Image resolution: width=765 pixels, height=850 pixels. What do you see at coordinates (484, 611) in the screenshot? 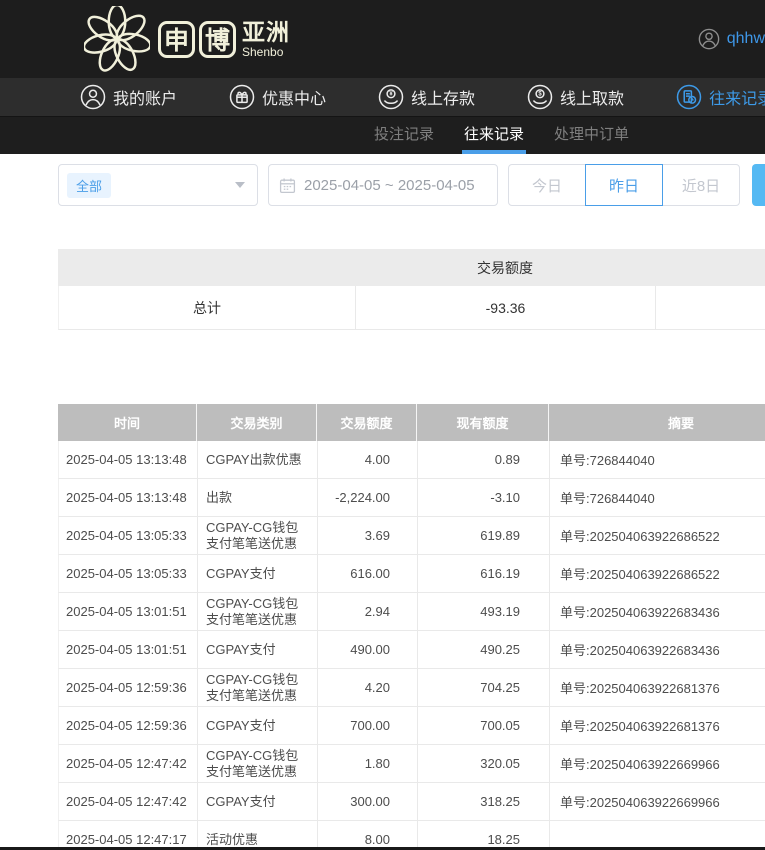
I see `cell-balance: 493.19` at bounding box center [484, 611].